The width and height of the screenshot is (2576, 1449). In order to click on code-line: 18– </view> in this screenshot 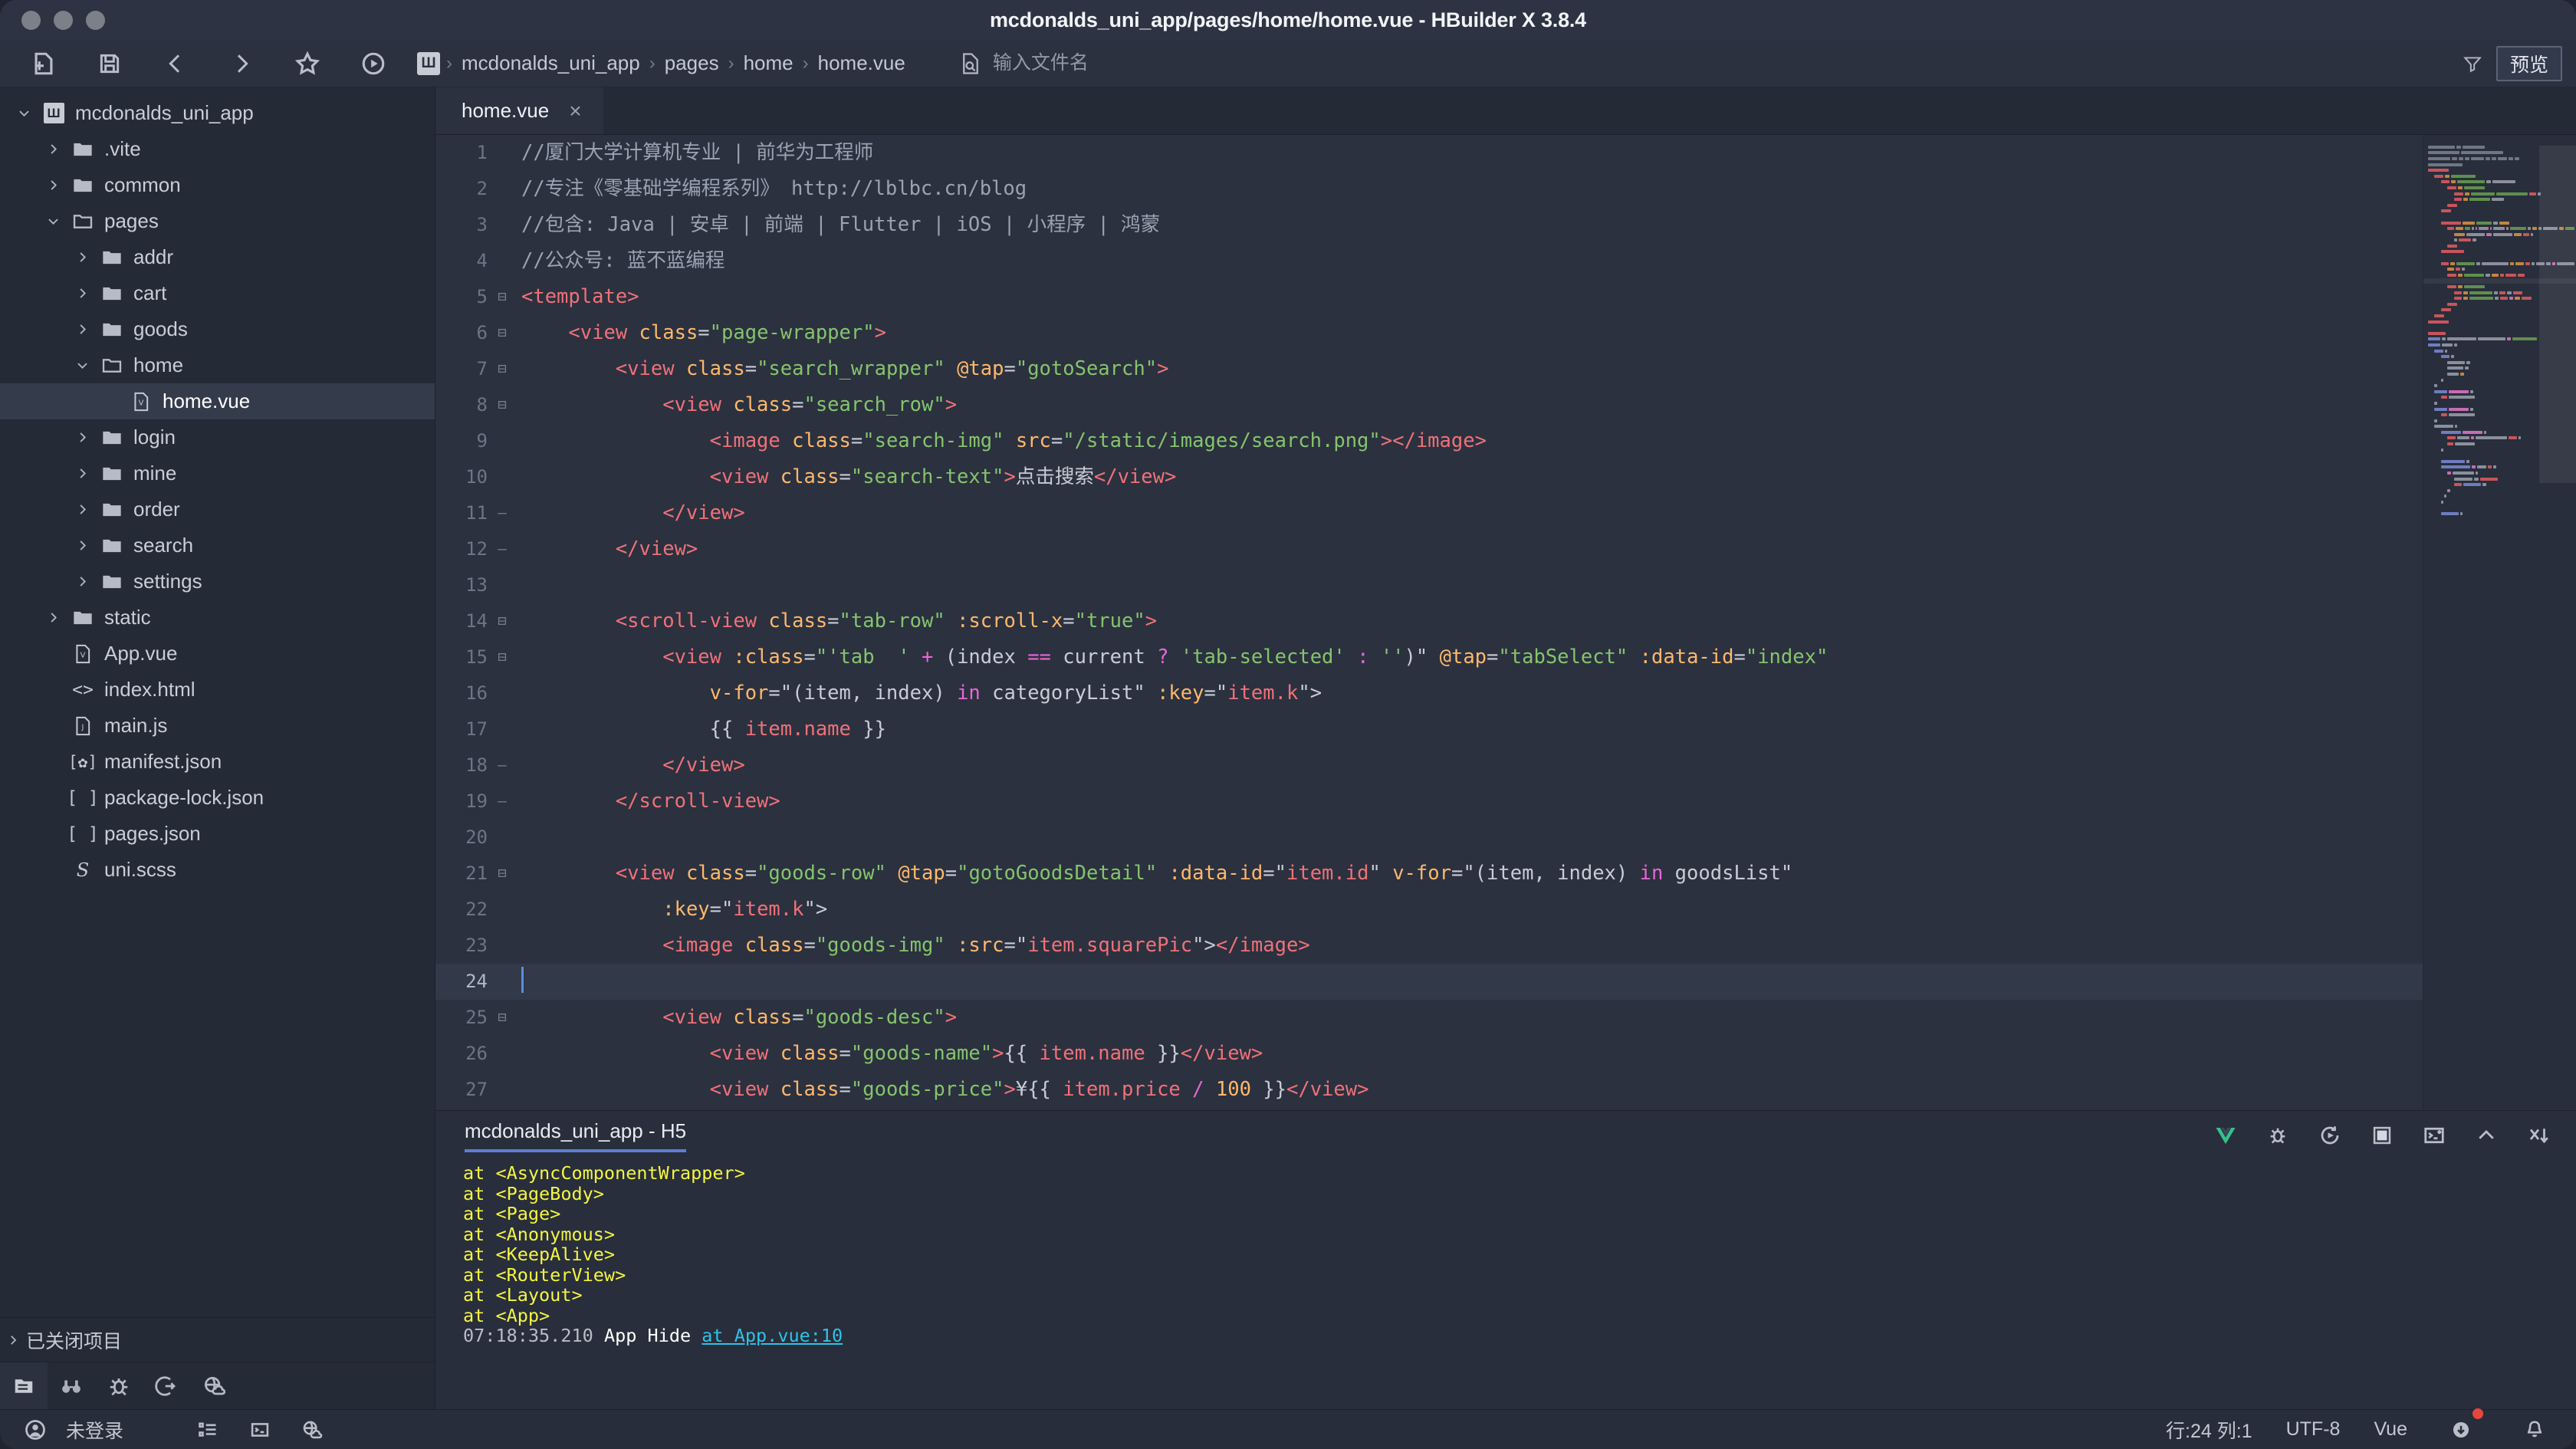, I will do `click(1429, 766)`.